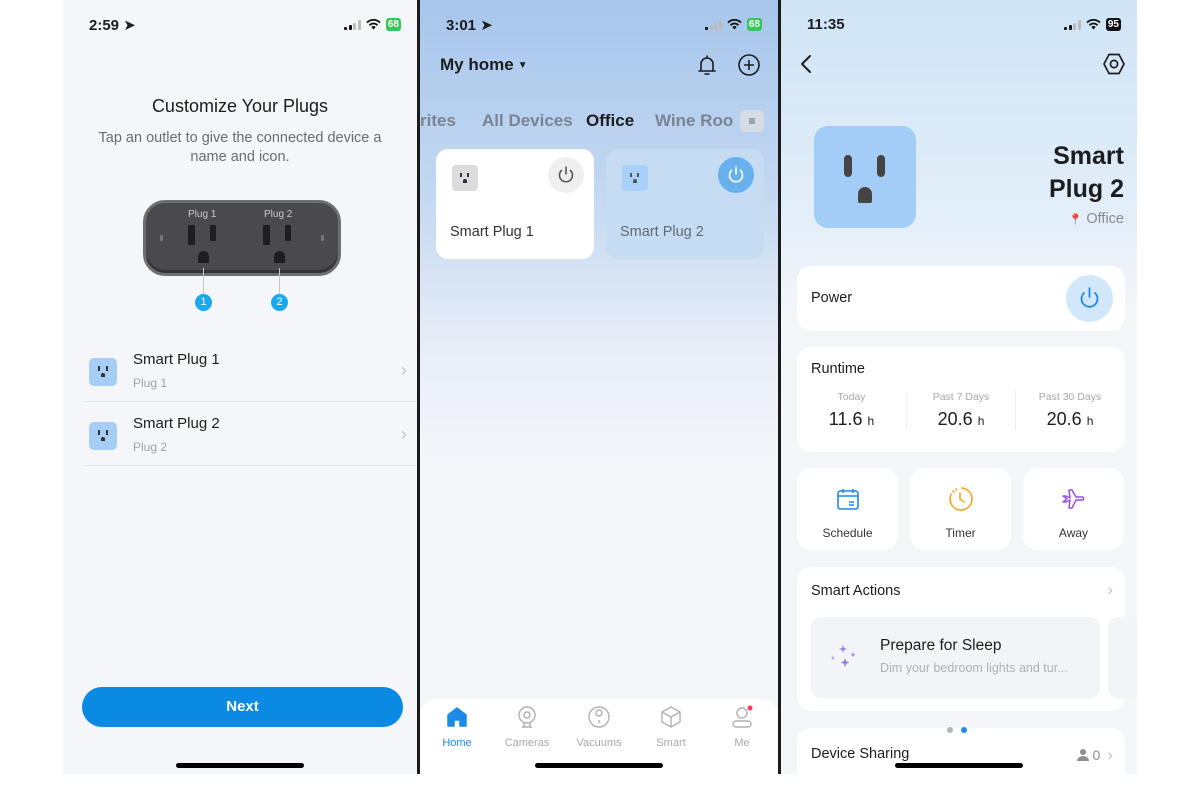  I want to click on sharing-count: 0, so click(1096, 755).